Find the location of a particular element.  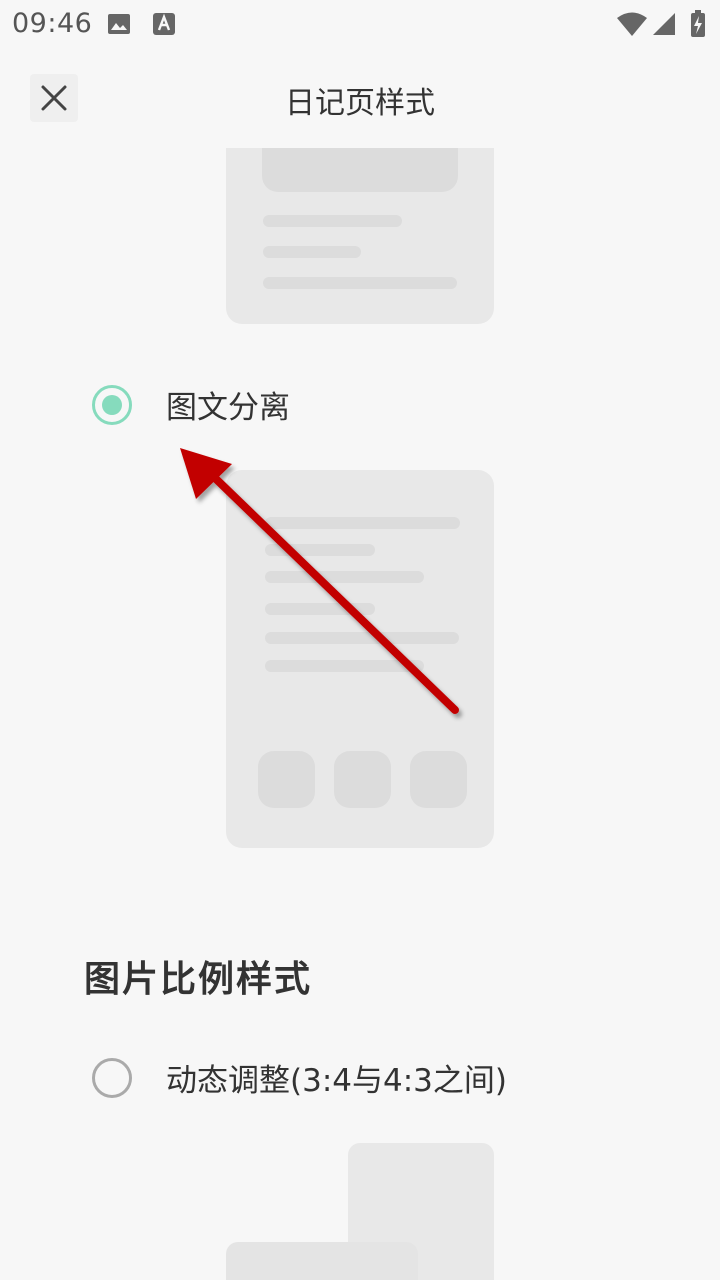

image-icon is located at coordinates (119, 24).